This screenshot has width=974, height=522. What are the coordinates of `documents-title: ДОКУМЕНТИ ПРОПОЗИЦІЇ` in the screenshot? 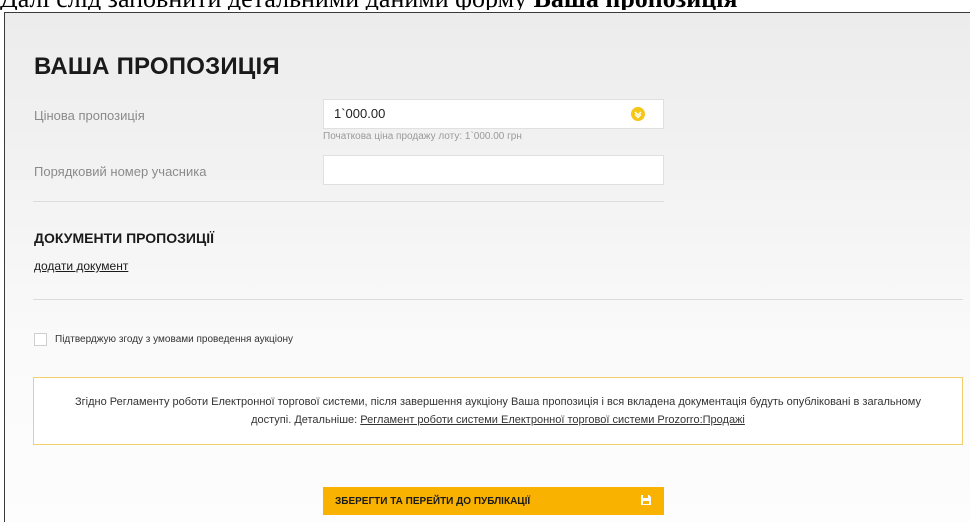 It's located at (124, 238).